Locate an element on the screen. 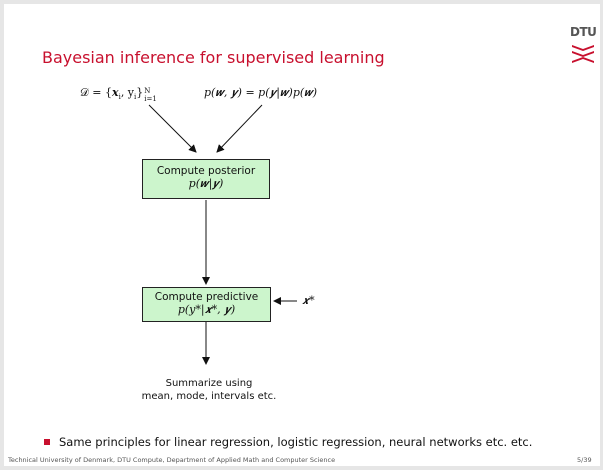 The image size is (603, 470). arrow-joint-to-posterior is located at coordinates (239, 128).